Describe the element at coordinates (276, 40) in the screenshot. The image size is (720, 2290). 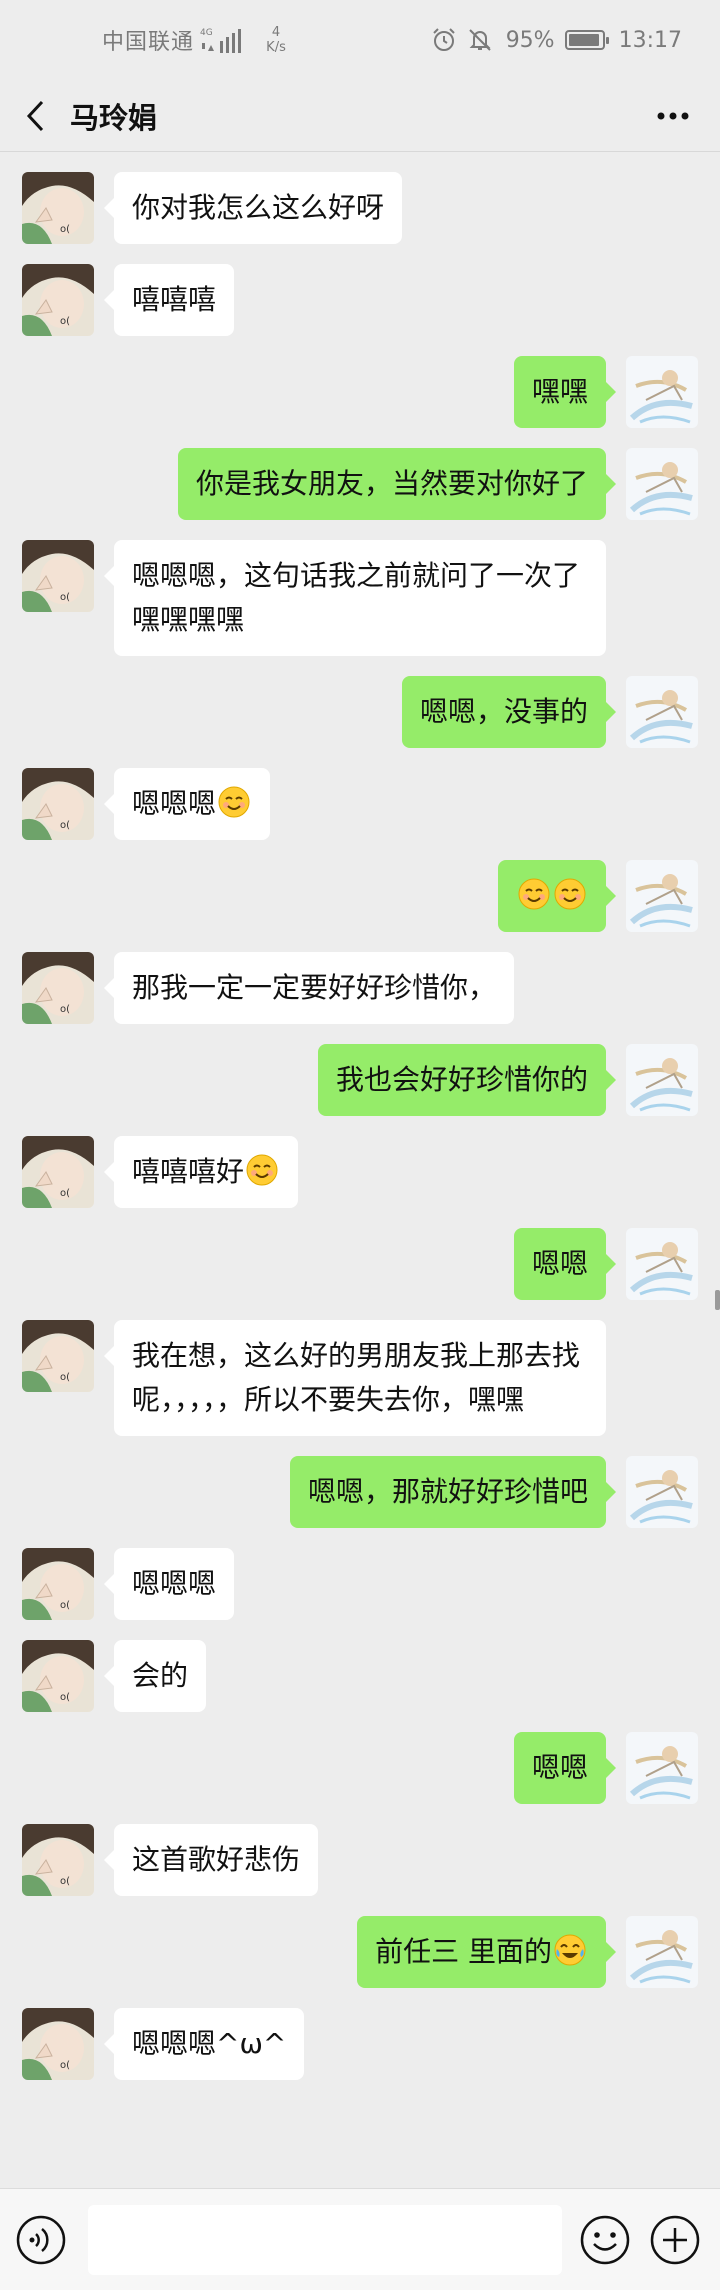
I see `network-speed: 4 K/s` at that location.